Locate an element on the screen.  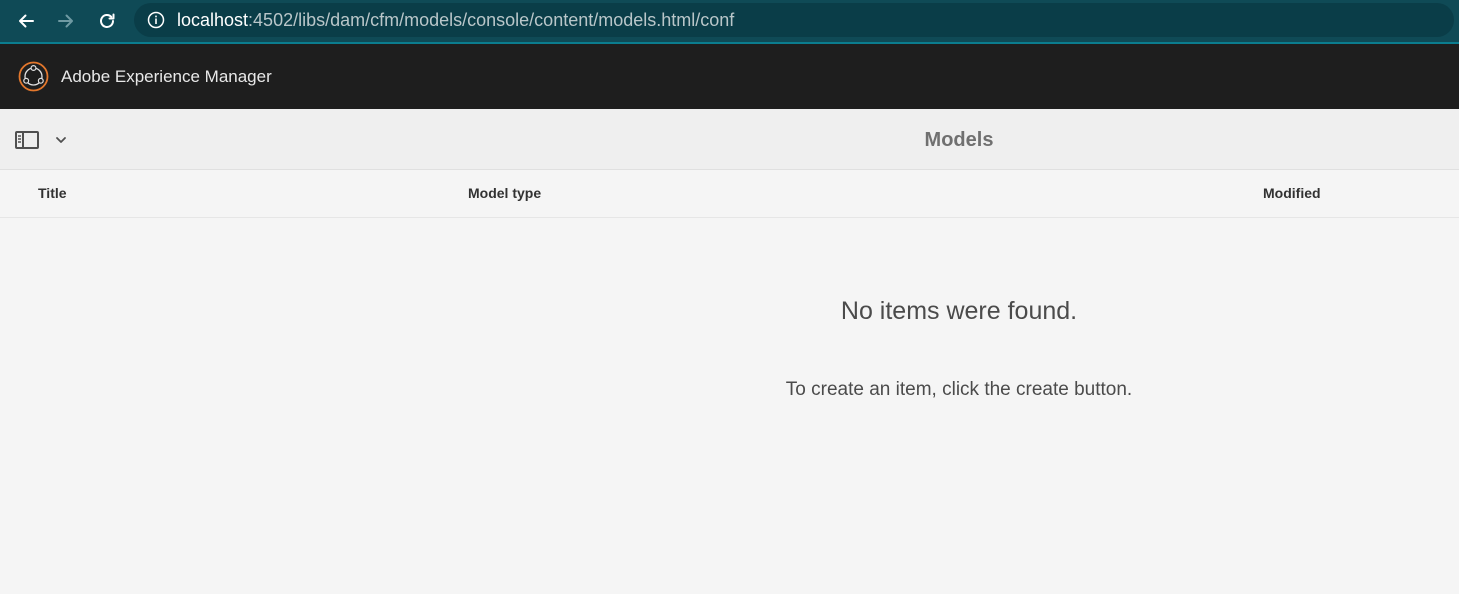
chevron-down-icon is located at coordinates (61, 140).